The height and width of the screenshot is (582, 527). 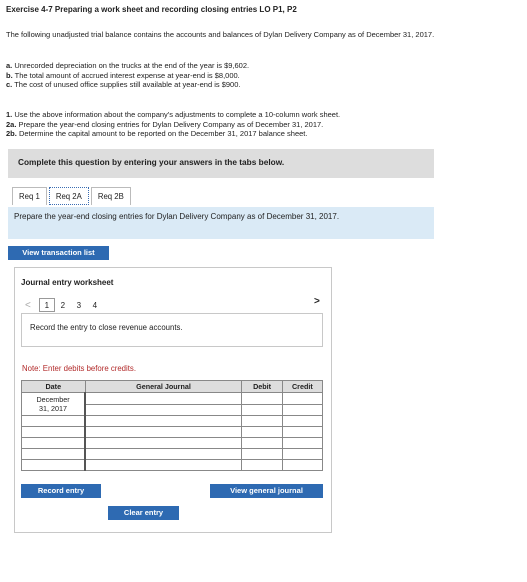 What do you see at coordinates (95, 305) in the screenshot?
I see `page-4: 4` at bounding box center [95, 305].